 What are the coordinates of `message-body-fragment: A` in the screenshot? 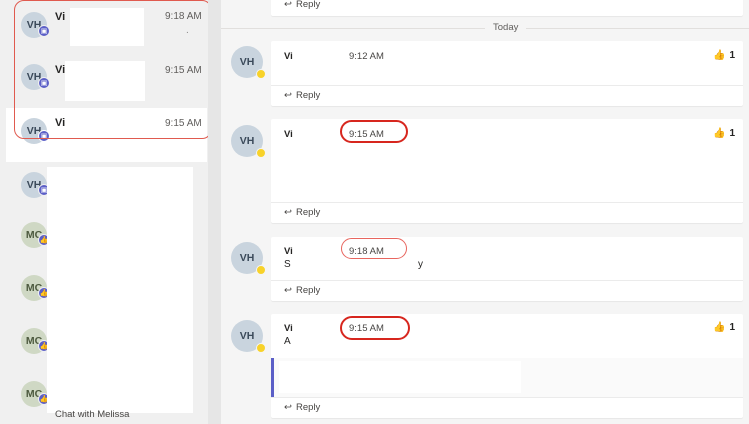 It's located at (287, 341).